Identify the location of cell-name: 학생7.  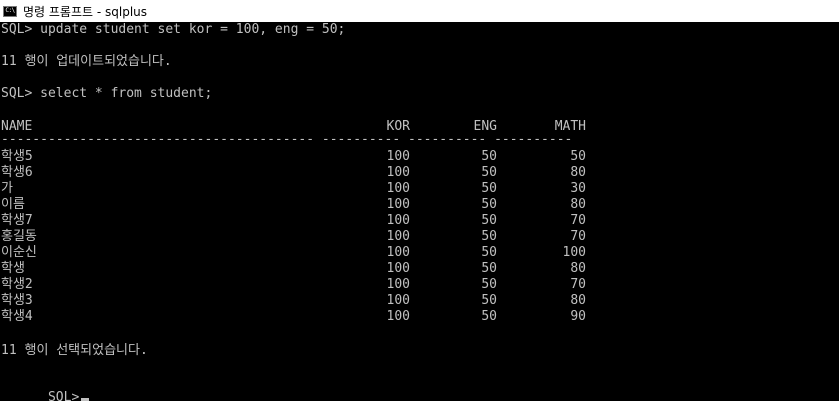
(17, 220).